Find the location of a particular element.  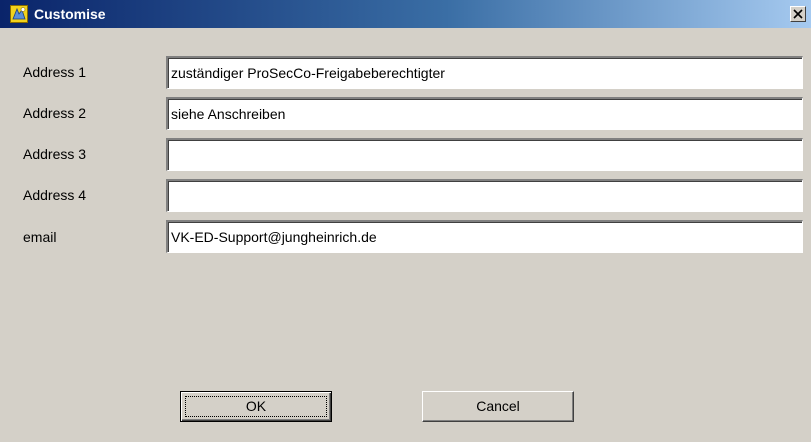

email-label: email is located at coordinates (40, 237).